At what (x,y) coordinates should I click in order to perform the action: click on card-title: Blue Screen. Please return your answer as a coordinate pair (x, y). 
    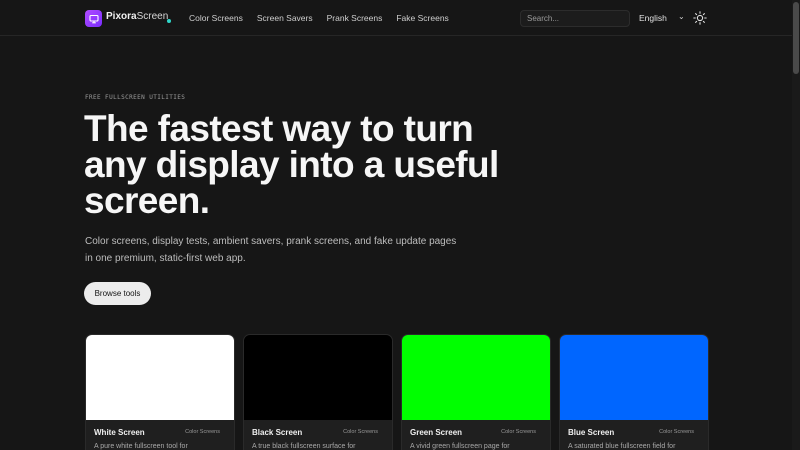
    Looking at the image, I should click on (591, 432).